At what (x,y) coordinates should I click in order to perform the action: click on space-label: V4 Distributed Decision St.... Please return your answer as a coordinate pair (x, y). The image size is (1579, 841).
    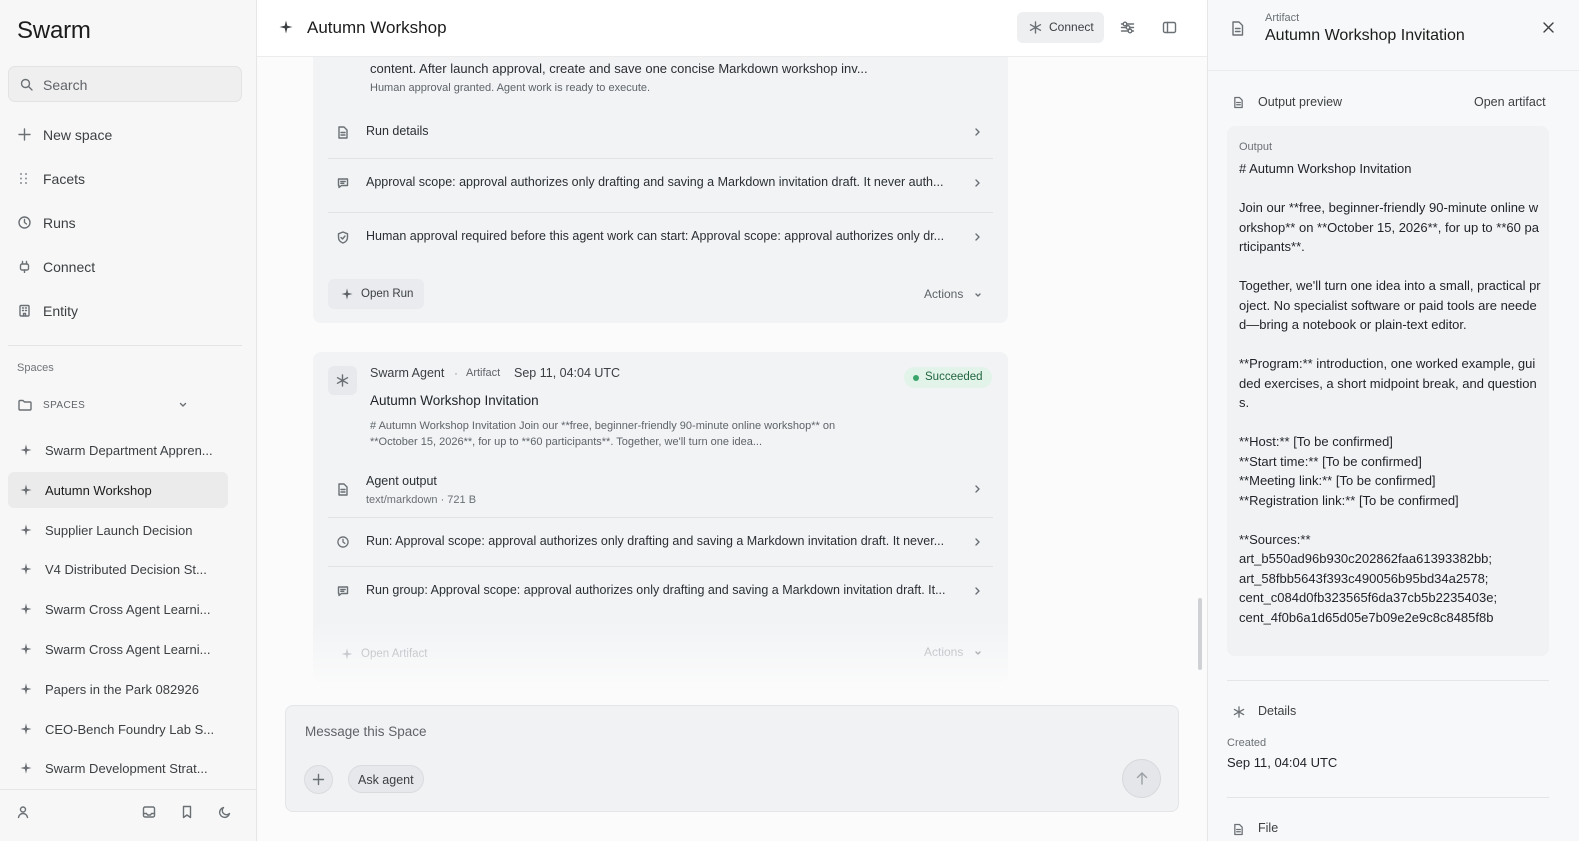
    Looking at the image, I should click on (126, 570).